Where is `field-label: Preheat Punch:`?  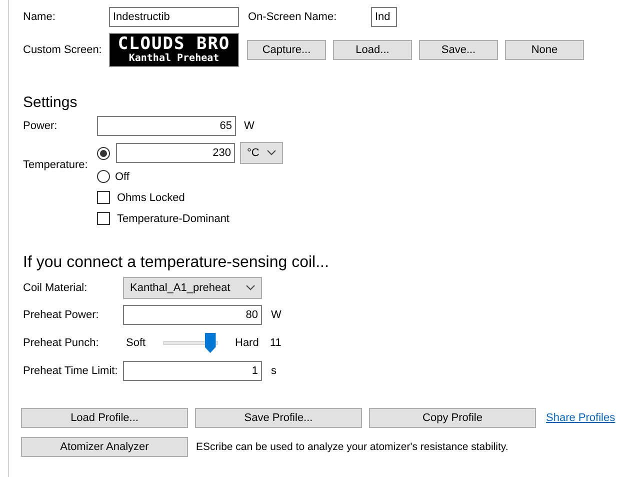 field-label: Preheat Punch: is located at coordinates (61, 343).